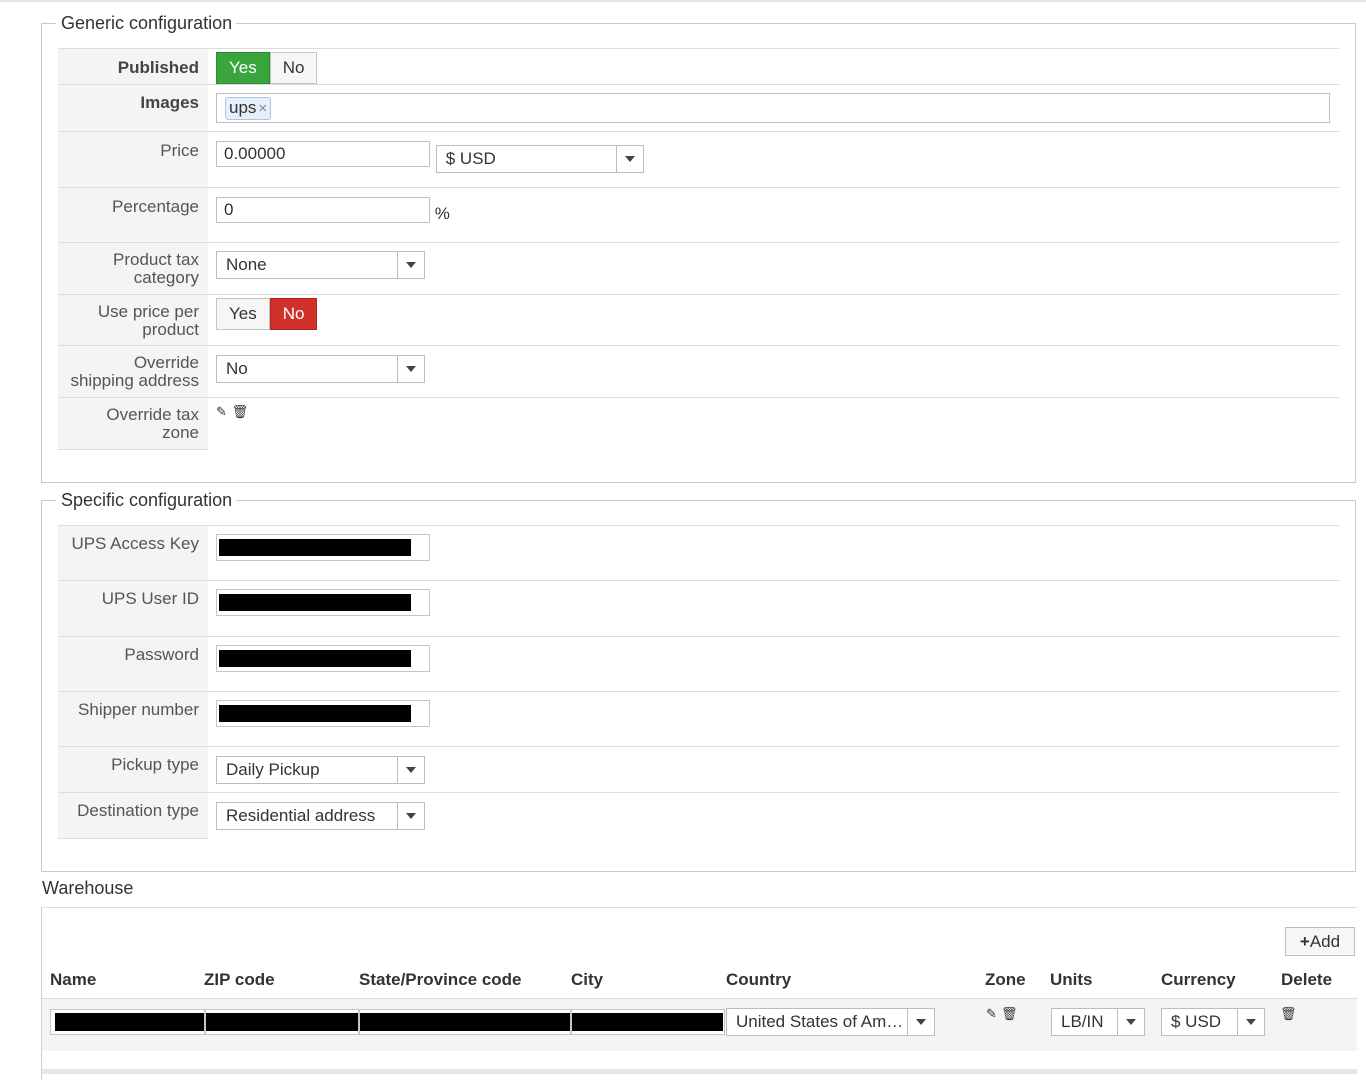 The height and width of the screenshot is (1080, 1366). What do you see at coordinates (320, 770) in the screenshot?
I see `pickup-type-select: Daily Pickup` at bounding box center [320, 770].